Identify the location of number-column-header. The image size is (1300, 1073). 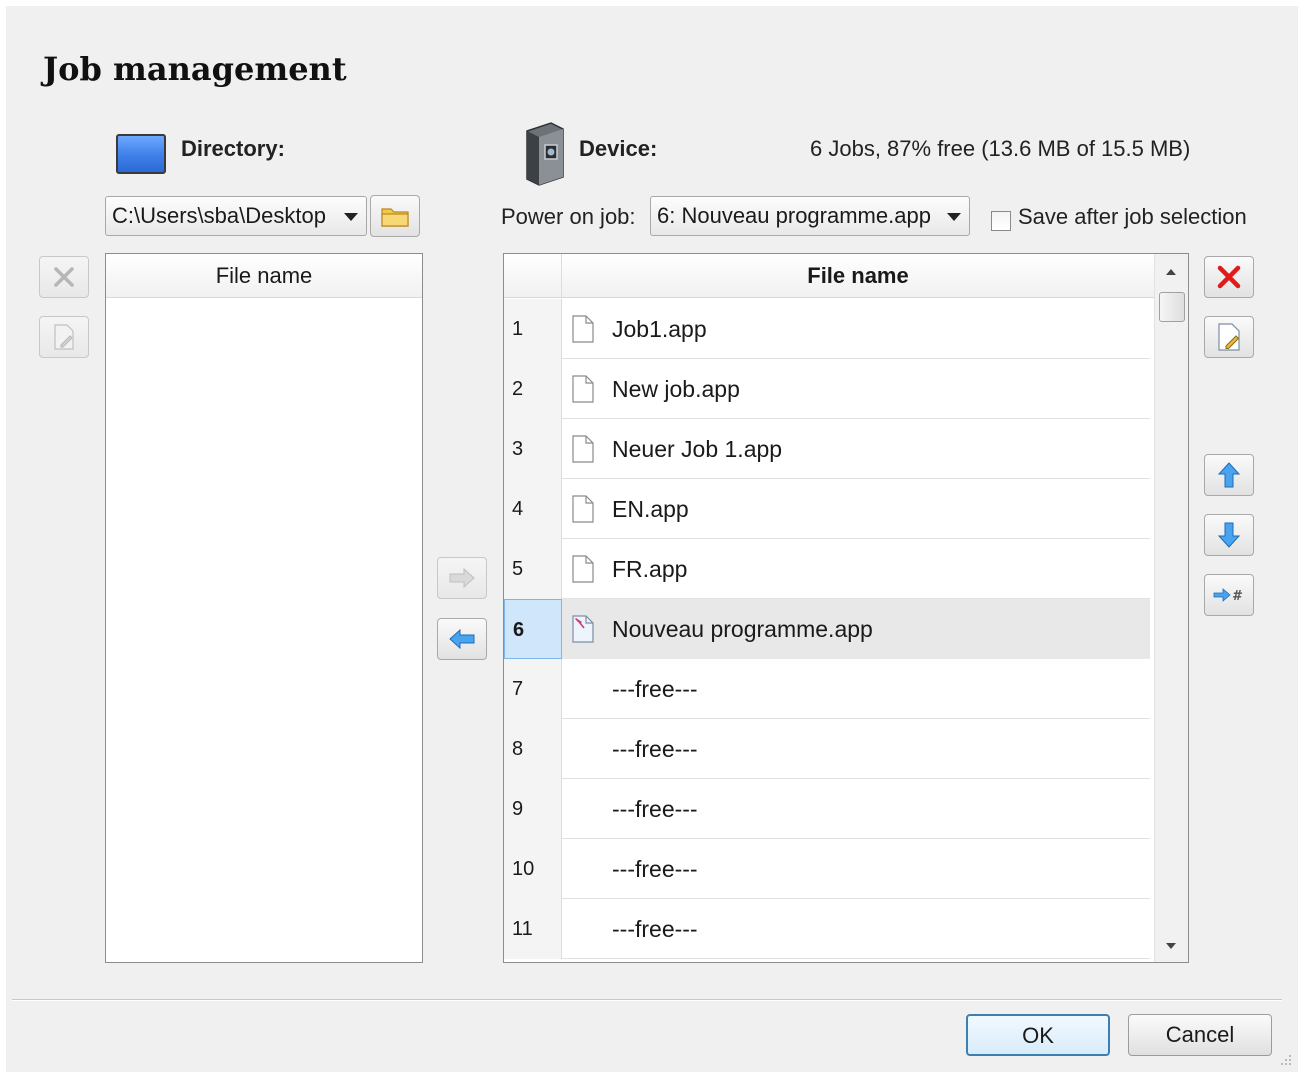
(533, 276).